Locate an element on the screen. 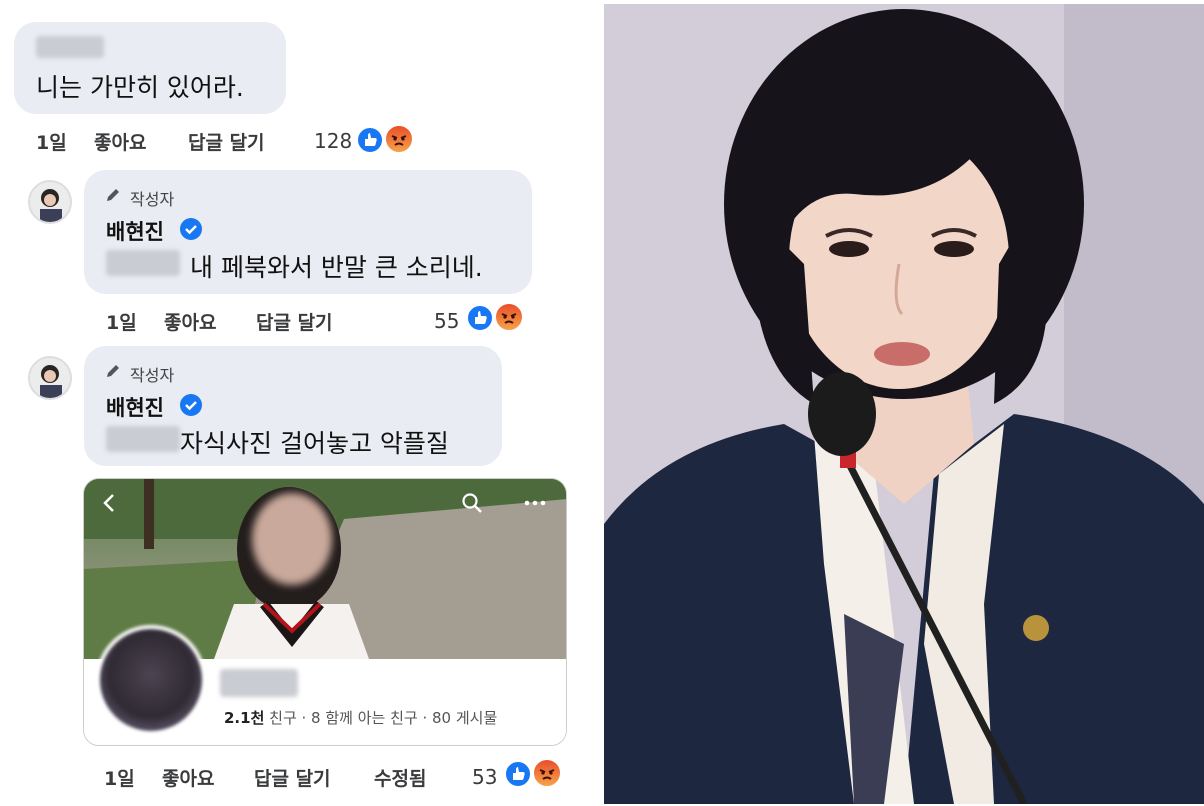 This screenshot has height=806, width=1204. profile-avatar is located at coordinates (151, 680).